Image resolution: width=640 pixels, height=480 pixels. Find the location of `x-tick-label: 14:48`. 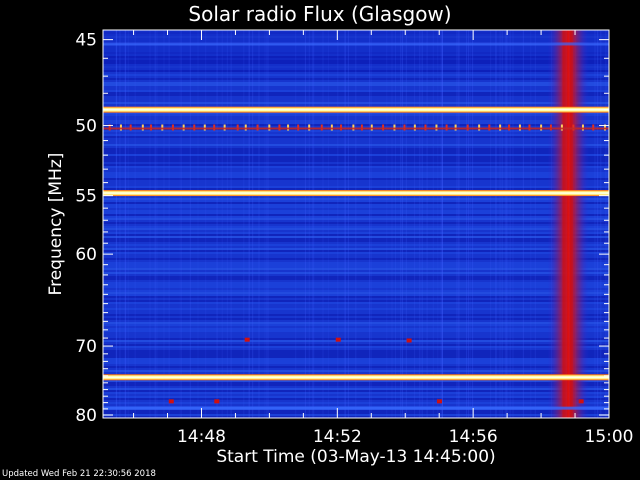

x-tick-label: 14:48 is located at coordinates (201, 437).